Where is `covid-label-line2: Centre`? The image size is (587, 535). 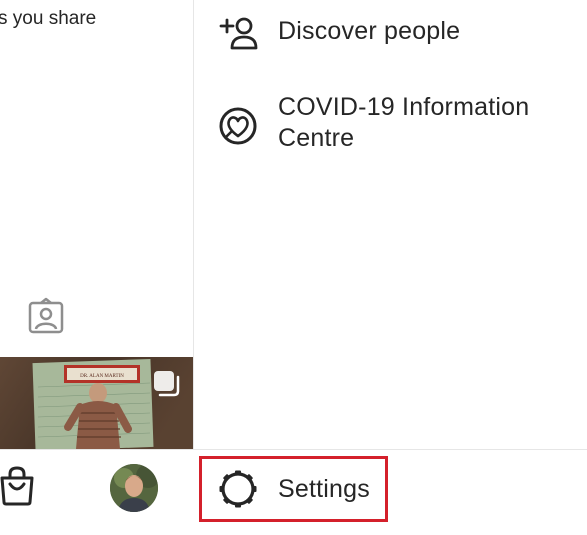
covid-label-line2: Centre is located at coordinates (316, 138).